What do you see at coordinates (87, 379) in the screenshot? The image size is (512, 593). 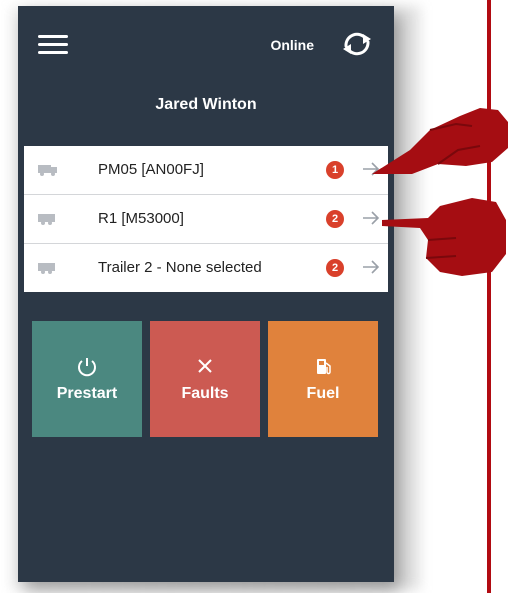 I see `prestart-button: Prestart` at bounding box center [87, 379].